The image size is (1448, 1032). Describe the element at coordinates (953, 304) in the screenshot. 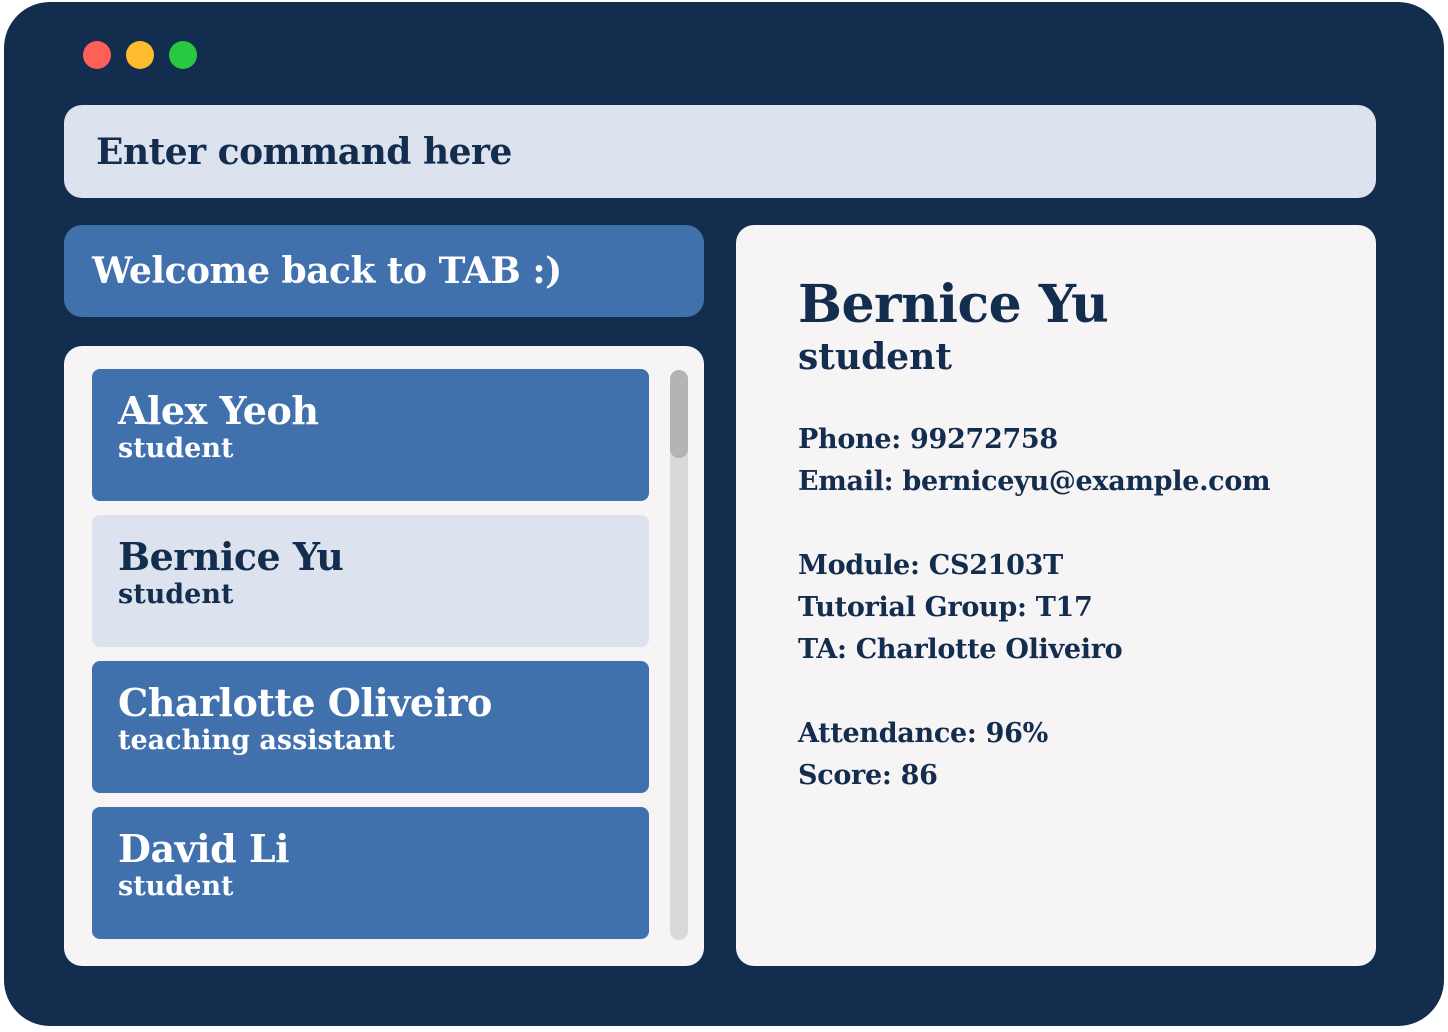

I see `detail-name: Bernice Yu` at that location.